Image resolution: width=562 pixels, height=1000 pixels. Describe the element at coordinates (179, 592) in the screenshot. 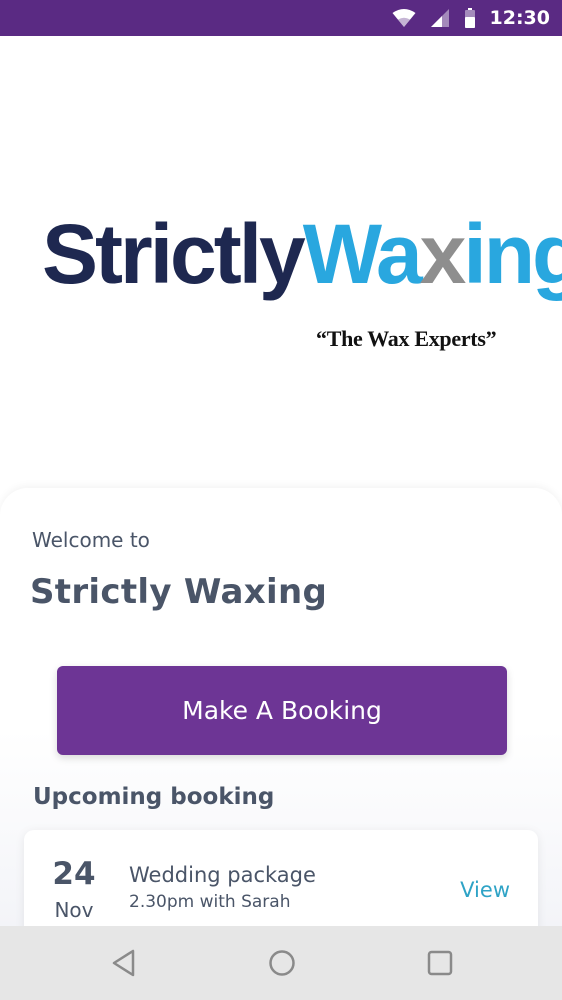

I see `business-name: Strictly Waxing` at that location.